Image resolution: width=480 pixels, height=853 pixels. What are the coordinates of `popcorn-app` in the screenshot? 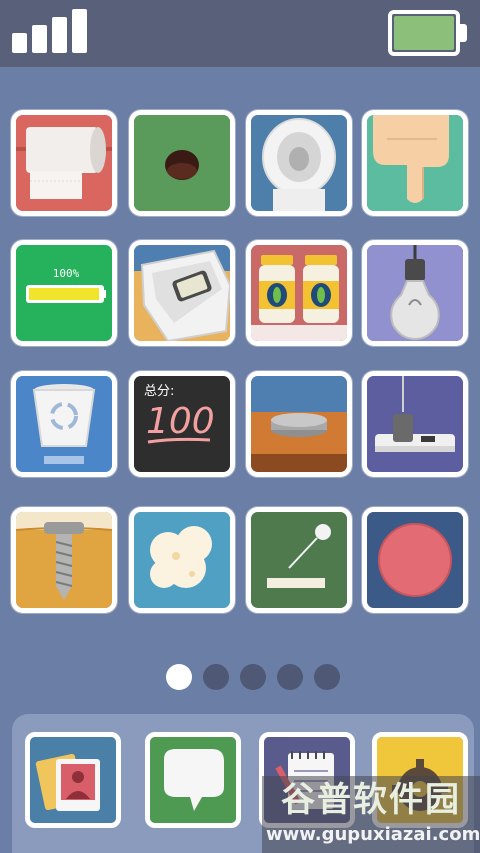 It's located at (182, 560).